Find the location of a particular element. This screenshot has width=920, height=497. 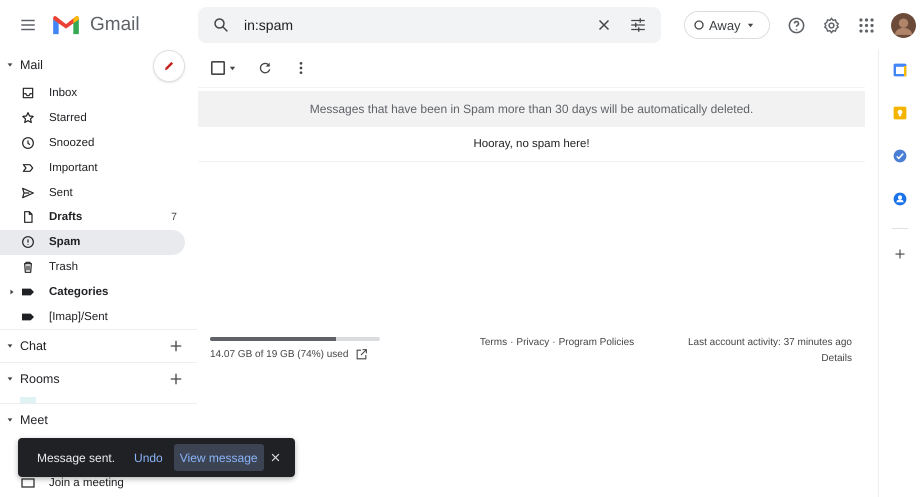

search-field: in:spam is located at coordinates (429, 25).